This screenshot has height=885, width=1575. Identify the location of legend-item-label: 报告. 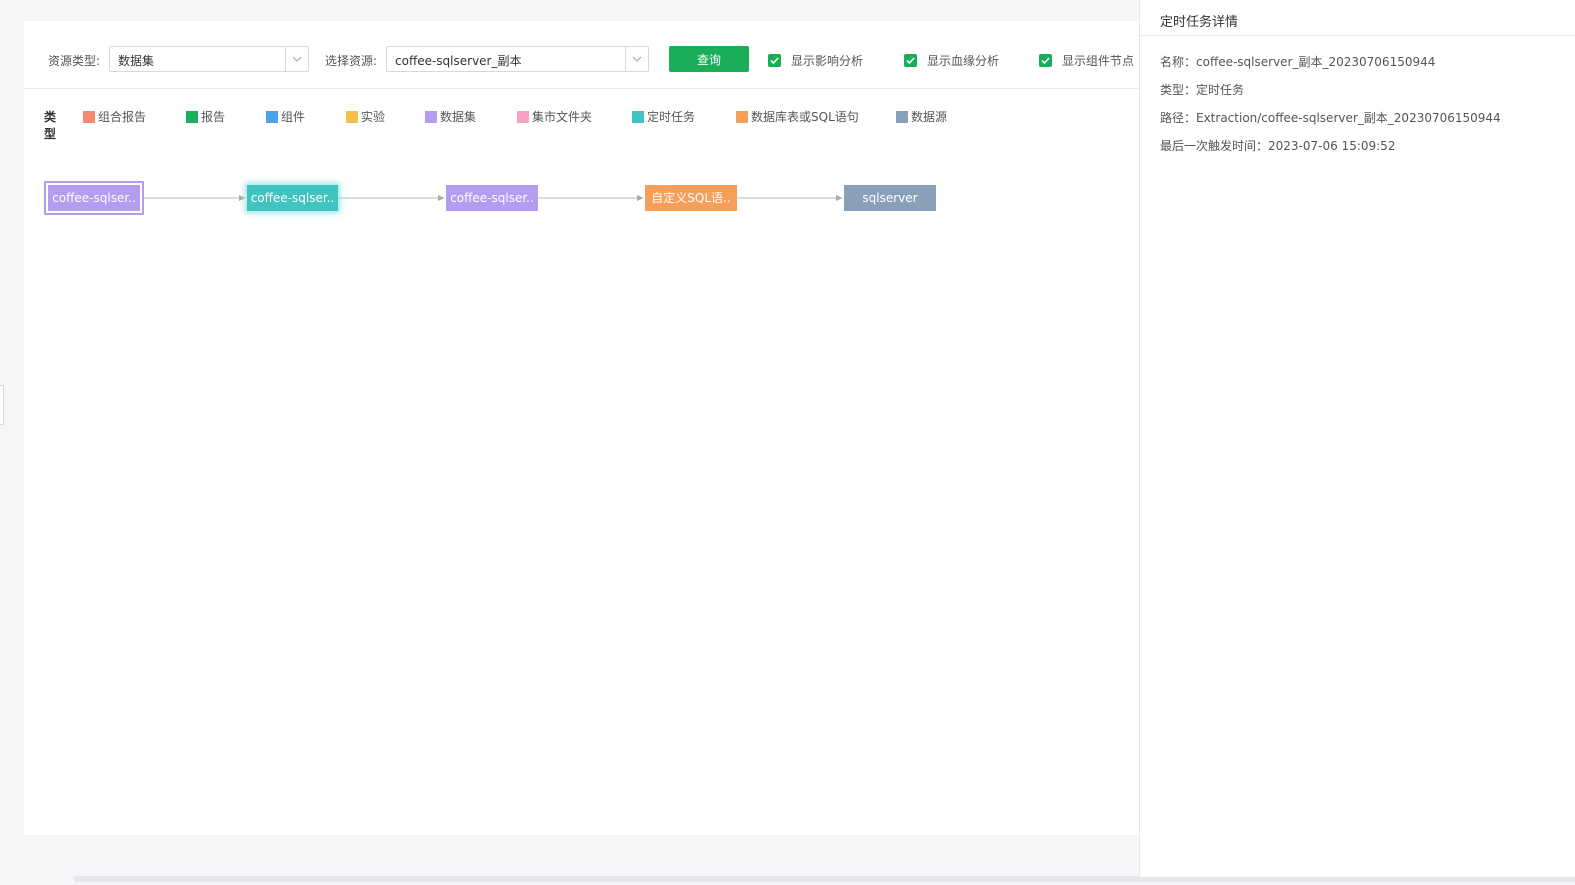
(213, 117).